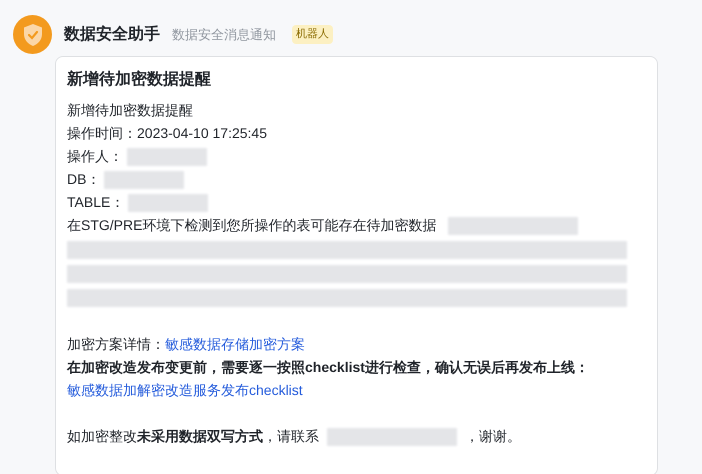 The width and height of the screenshot is (702, 474). Describe the element at coordinates (224, 35) in the screenshot. I see `sender-subtitle: 数据安全消息通知` at that location.